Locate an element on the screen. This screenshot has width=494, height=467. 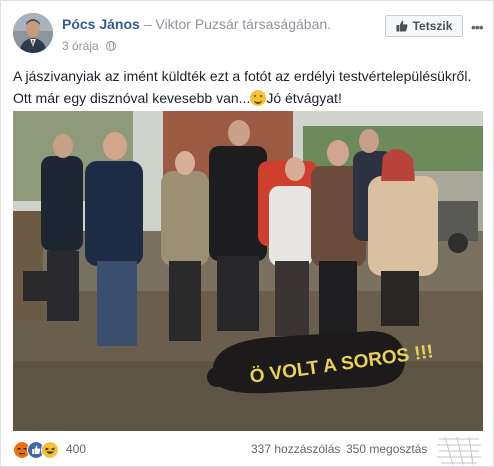
avatar-photo is located at coordinates (33, 33).